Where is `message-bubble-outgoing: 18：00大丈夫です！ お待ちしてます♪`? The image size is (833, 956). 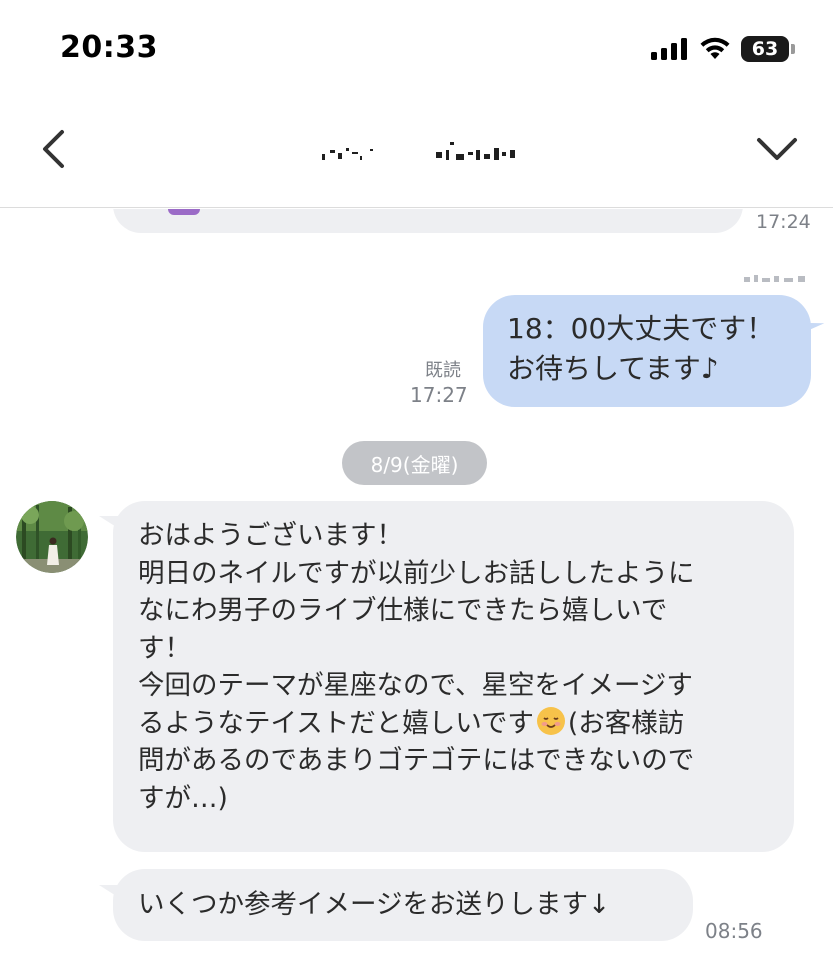
message-bubble-outgoing: 18：00大丈夫です！ お待ちしてます♪ is located at coordinates (647, 351).